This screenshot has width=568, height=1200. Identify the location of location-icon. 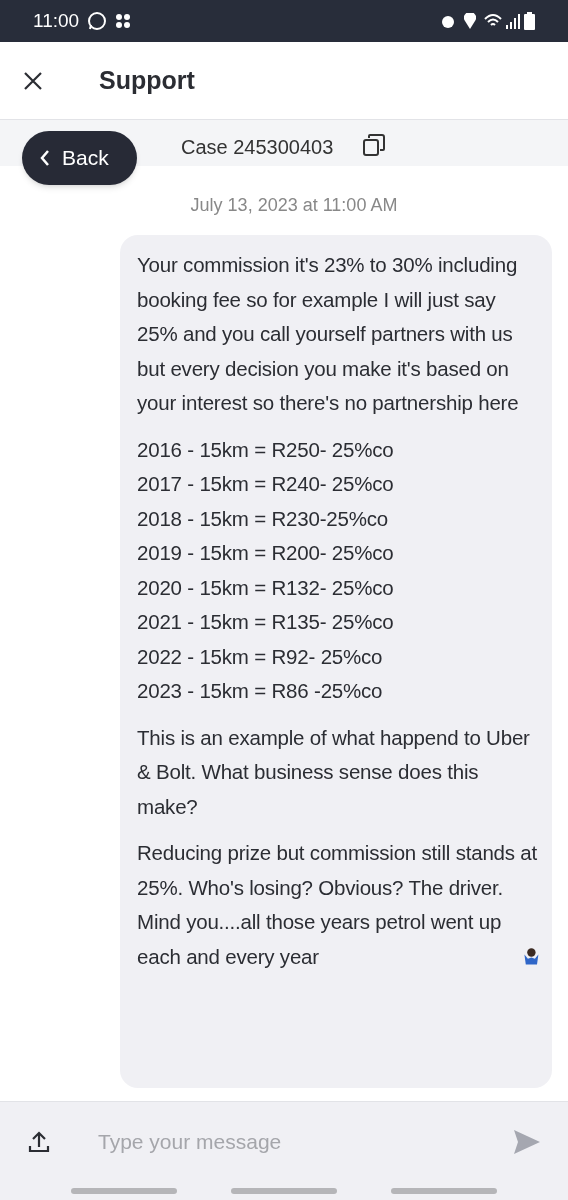
(470, 21).